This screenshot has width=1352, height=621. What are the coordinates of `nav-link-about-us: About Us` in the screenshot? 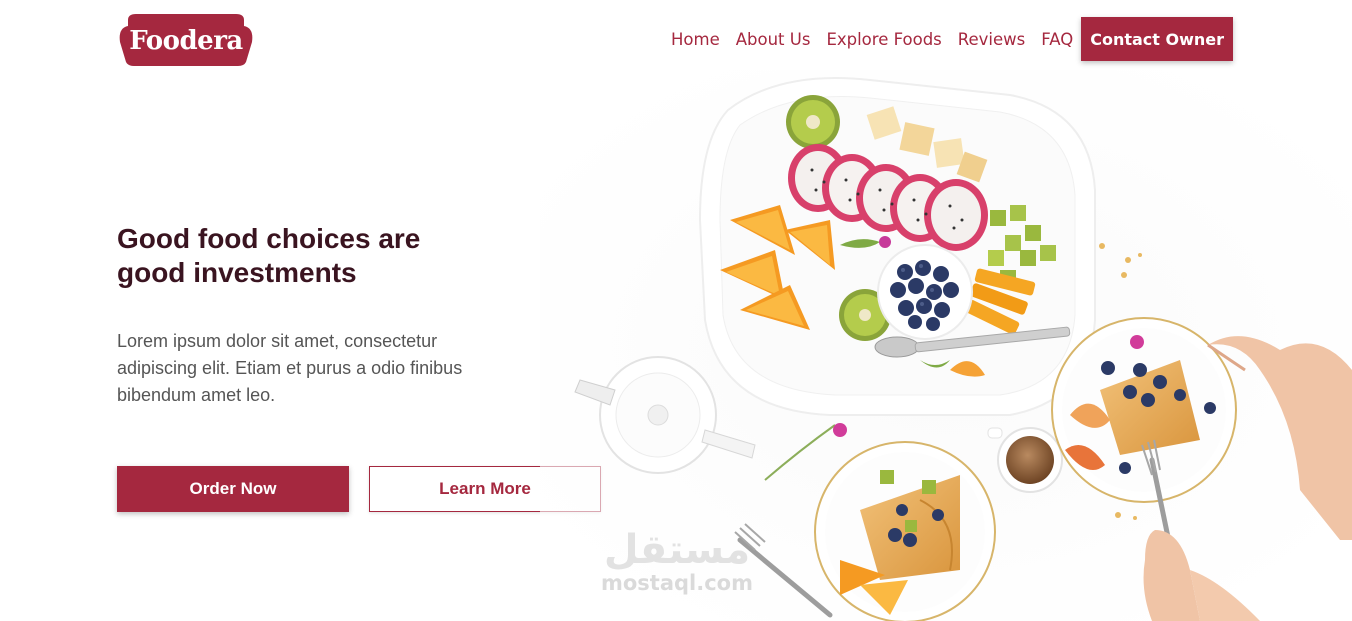 It's located at (773, 39).